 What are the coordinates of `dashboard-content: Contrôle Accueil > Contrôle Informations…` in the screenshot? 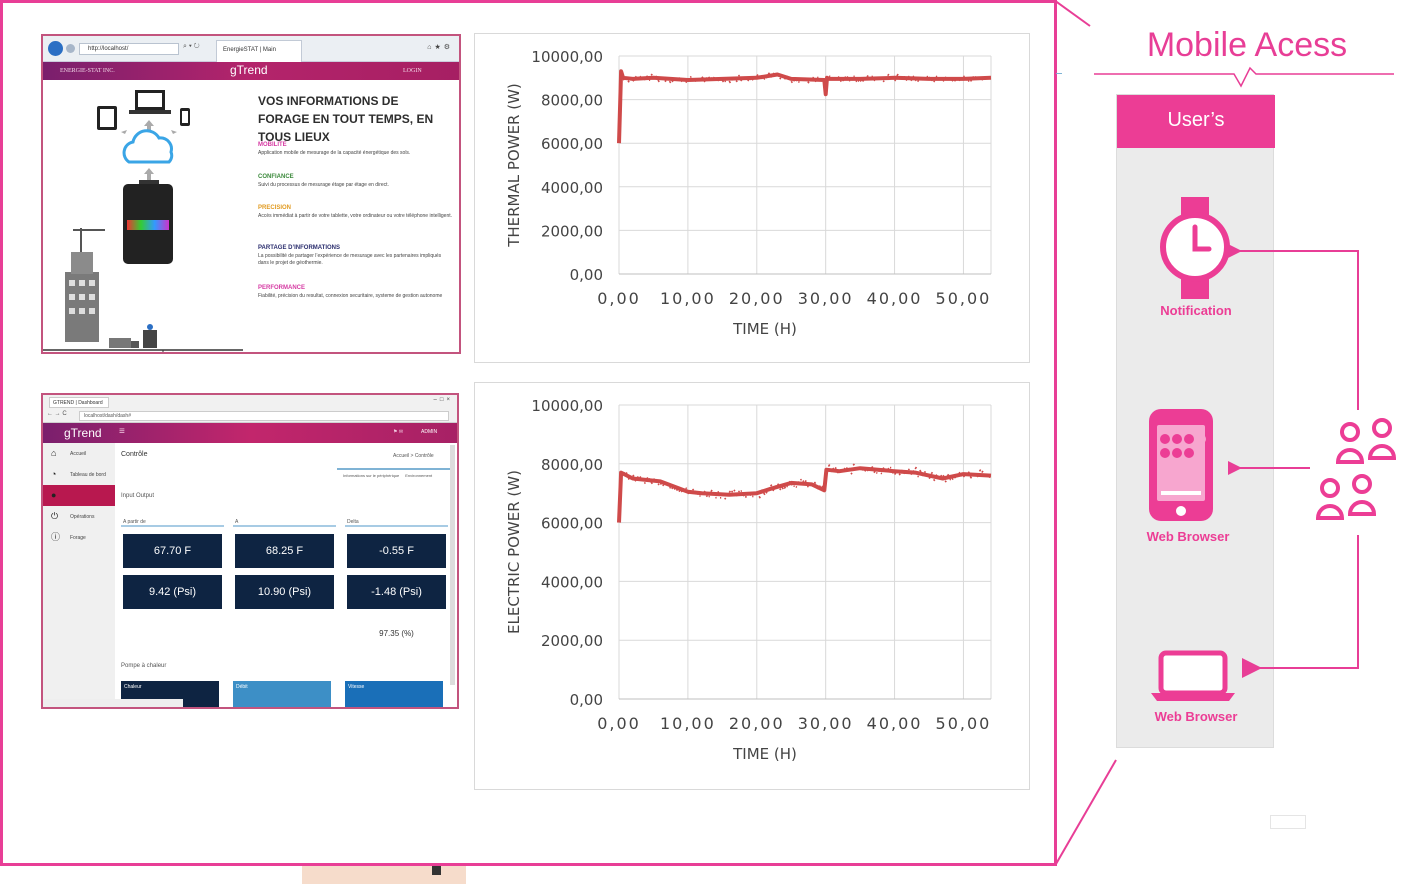 It's located at (285, 575).